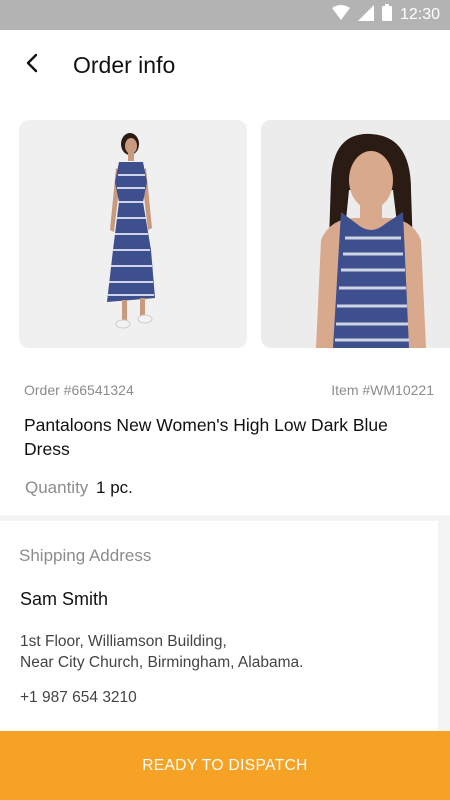 The width and height of the screenshot is (450, 800). I want to click on address-line-2: Near City Church, Birmingham, Alabama., so click(162, 662).